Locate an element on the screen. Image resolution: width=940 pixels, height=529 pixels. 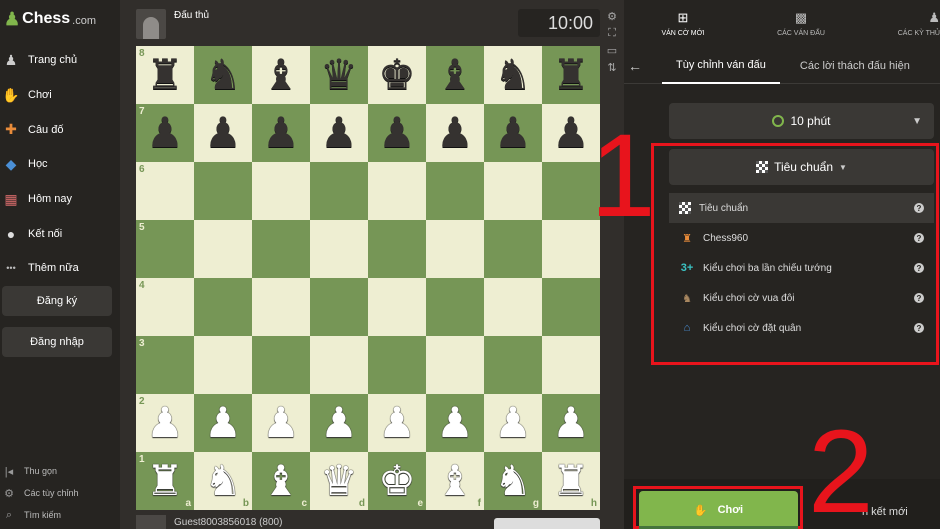
board-square-g6 is located at coordinates (513, 191).